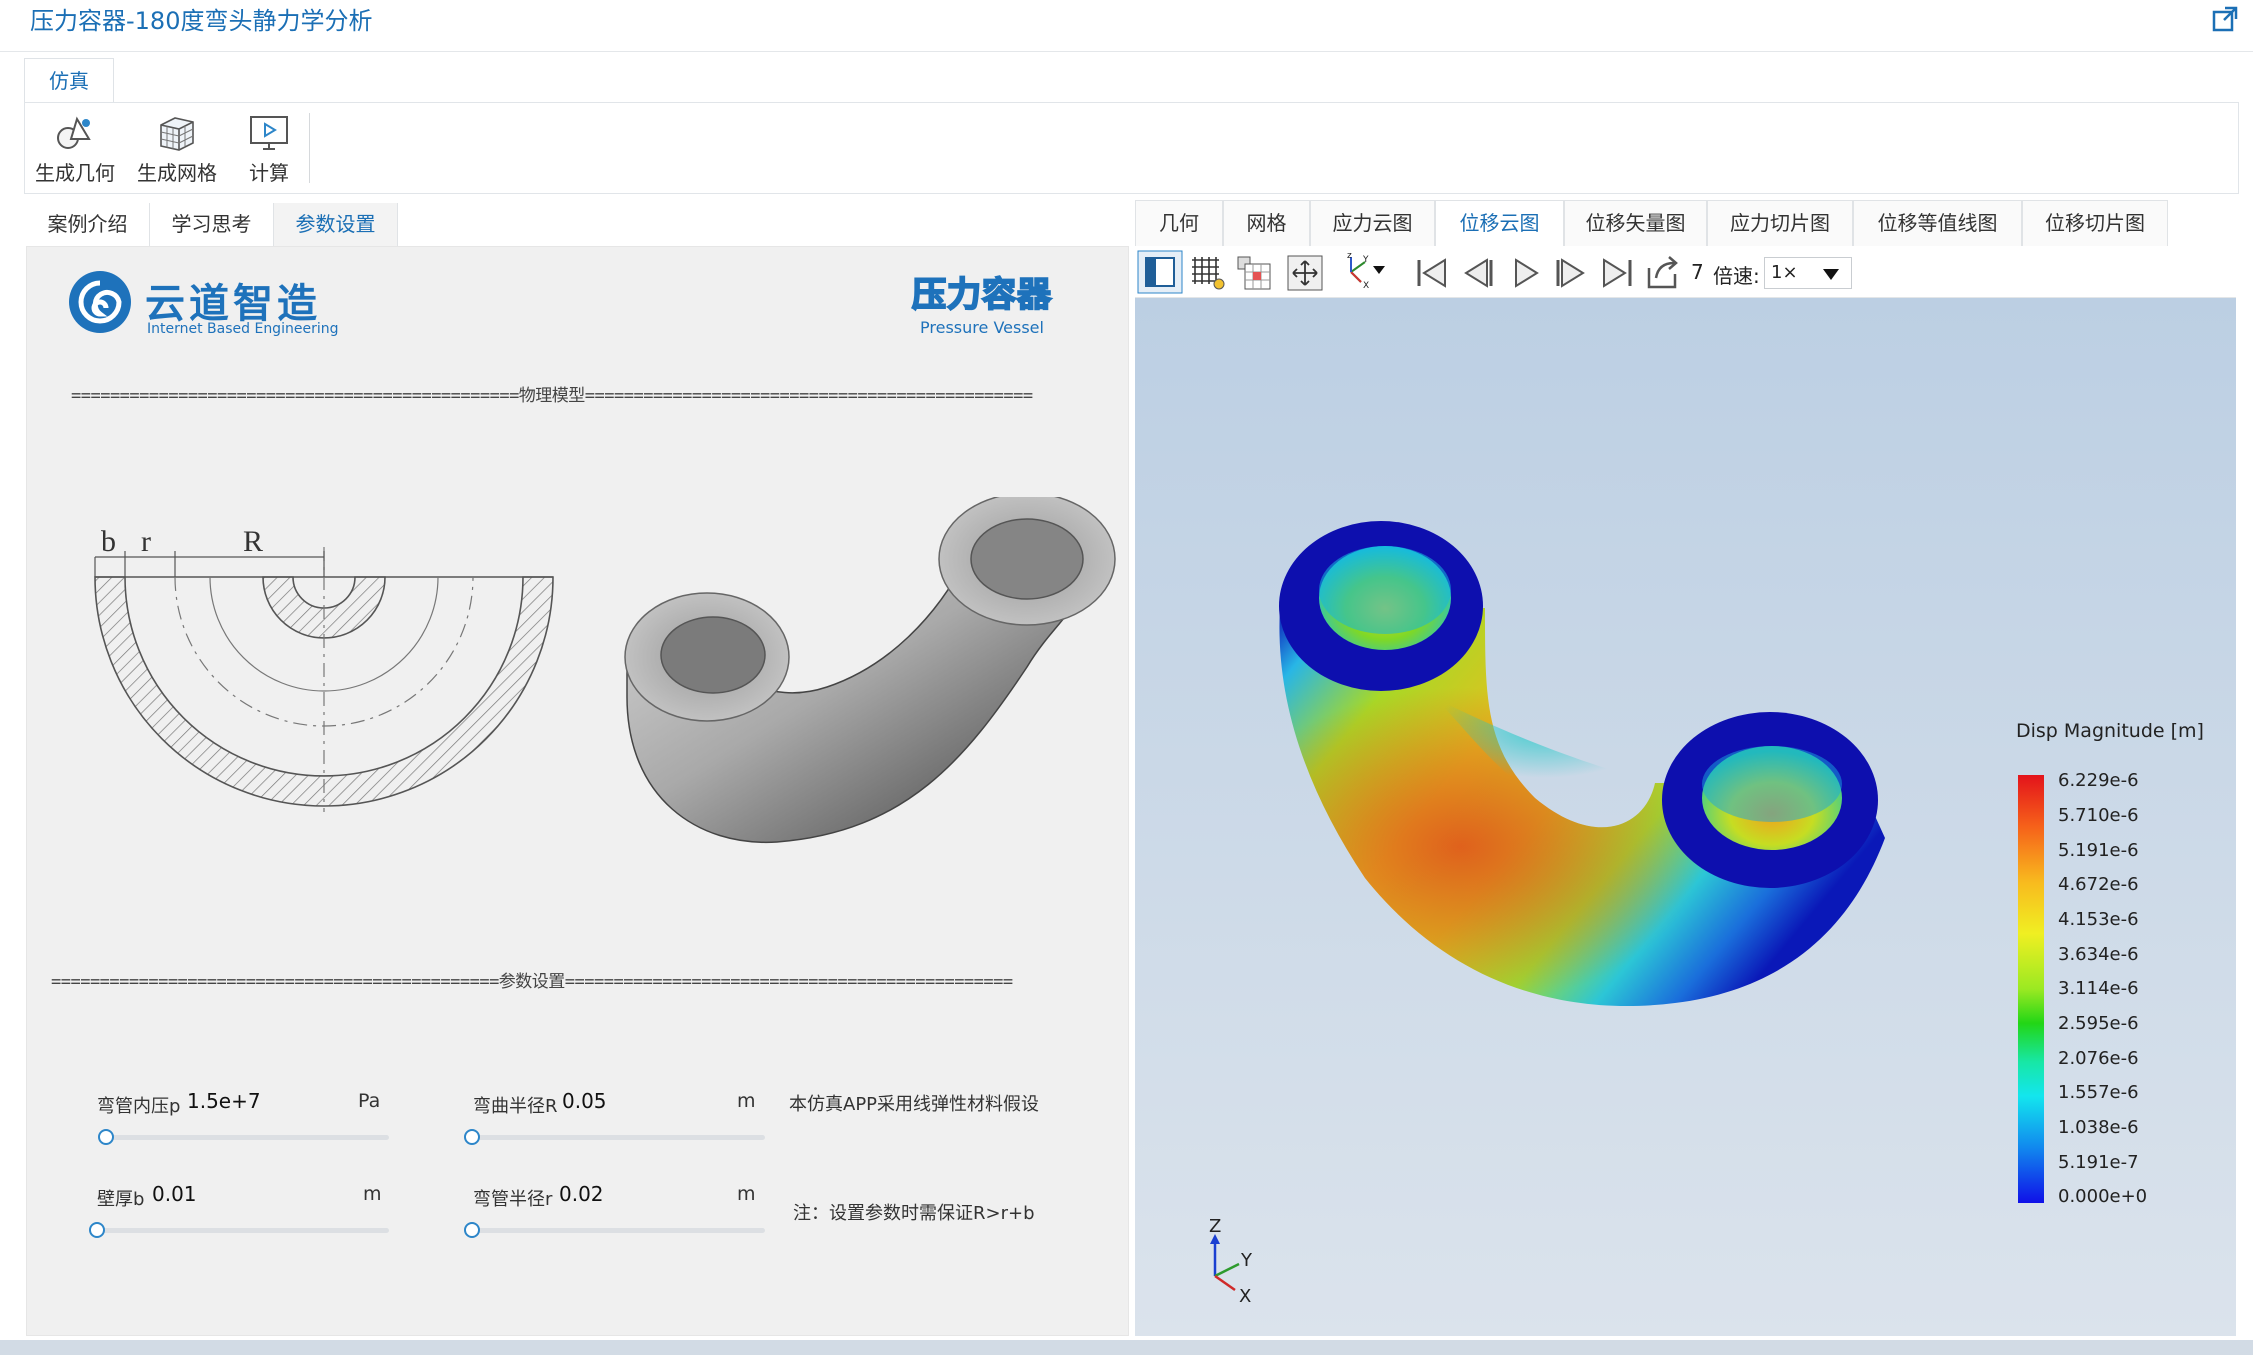  Describe the element at coordinates (746, 1101) in the screenshot. I see `bend-radius-unit: m` at that location.